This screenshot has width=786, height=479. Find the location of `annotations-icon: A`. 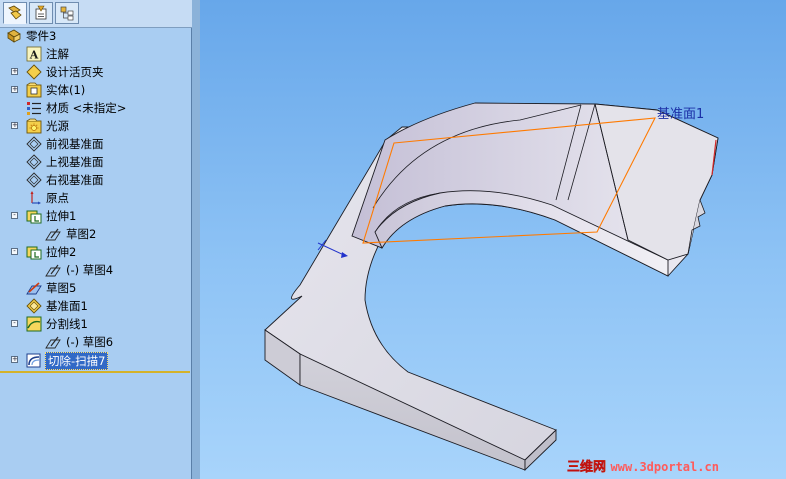

annotations-icon: A is located at coordinates (34, 54).